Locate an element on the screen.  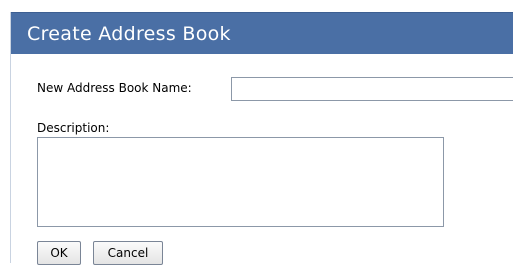
description-label: Description: is located at coordinates (73, 128).